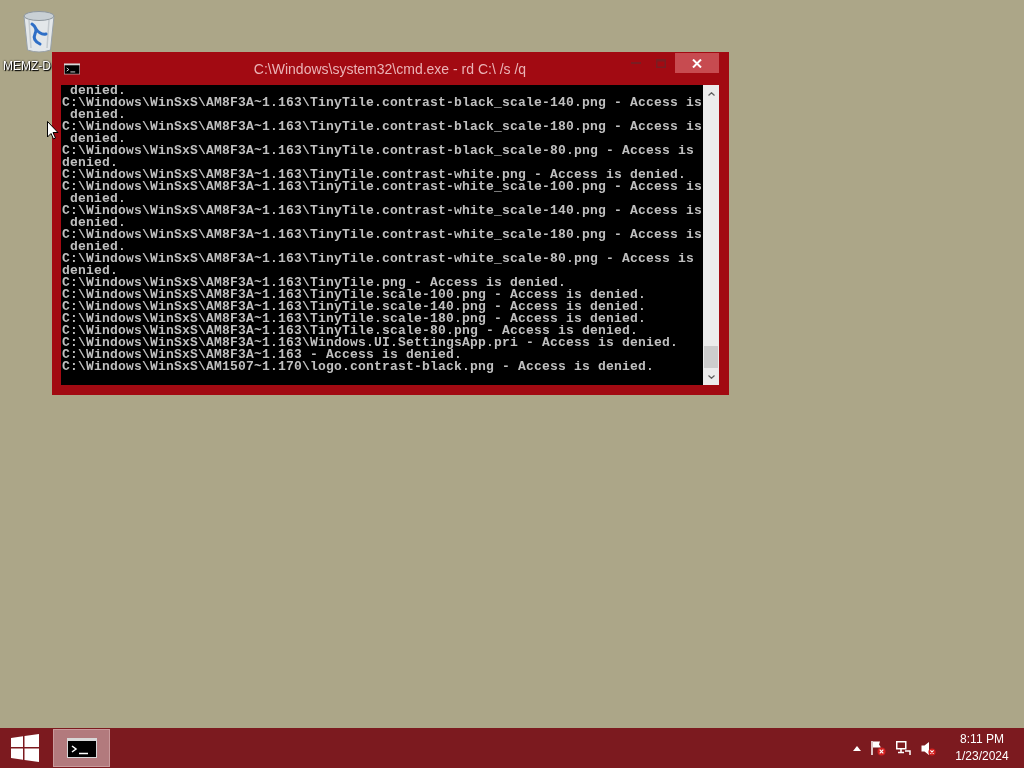  Describe the element at coordinates (903, 748) in the screenshot. I see `network-icon` at that location.